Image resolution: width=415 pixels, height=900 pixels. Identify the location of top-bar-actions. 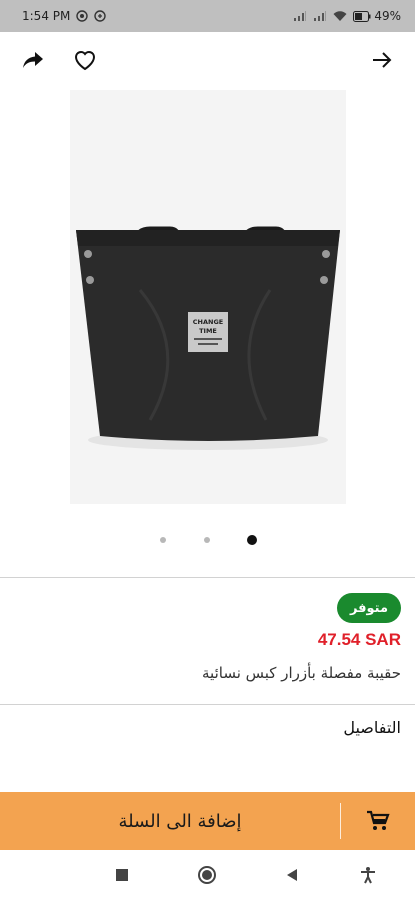
(59, 60).